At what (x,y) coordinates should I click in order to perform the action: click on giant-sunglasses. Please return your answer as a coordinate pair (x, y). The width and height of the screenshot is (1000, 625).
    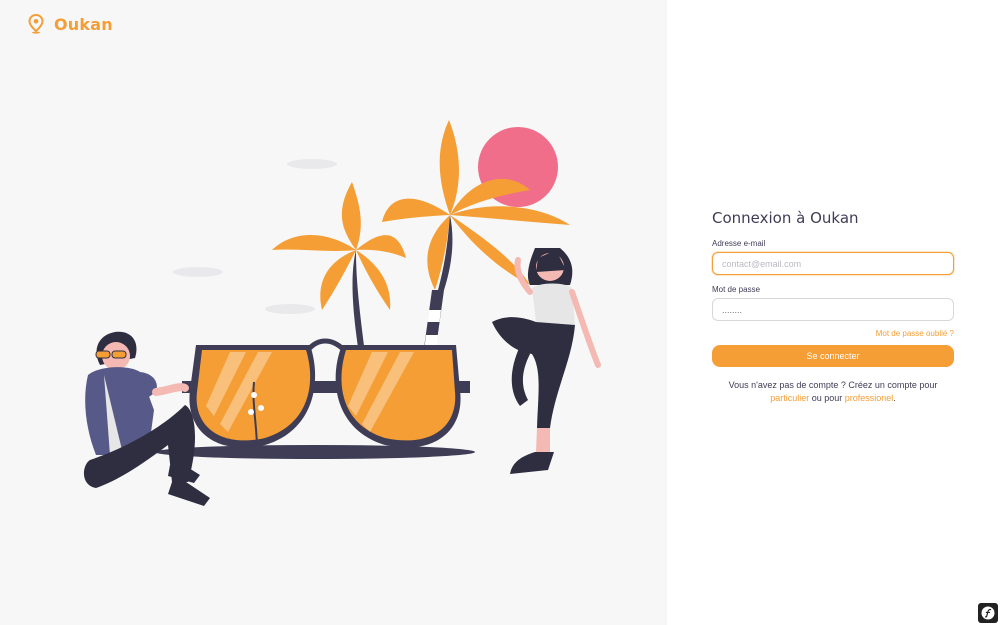
    Looking at the image, I should click on (315, 398).